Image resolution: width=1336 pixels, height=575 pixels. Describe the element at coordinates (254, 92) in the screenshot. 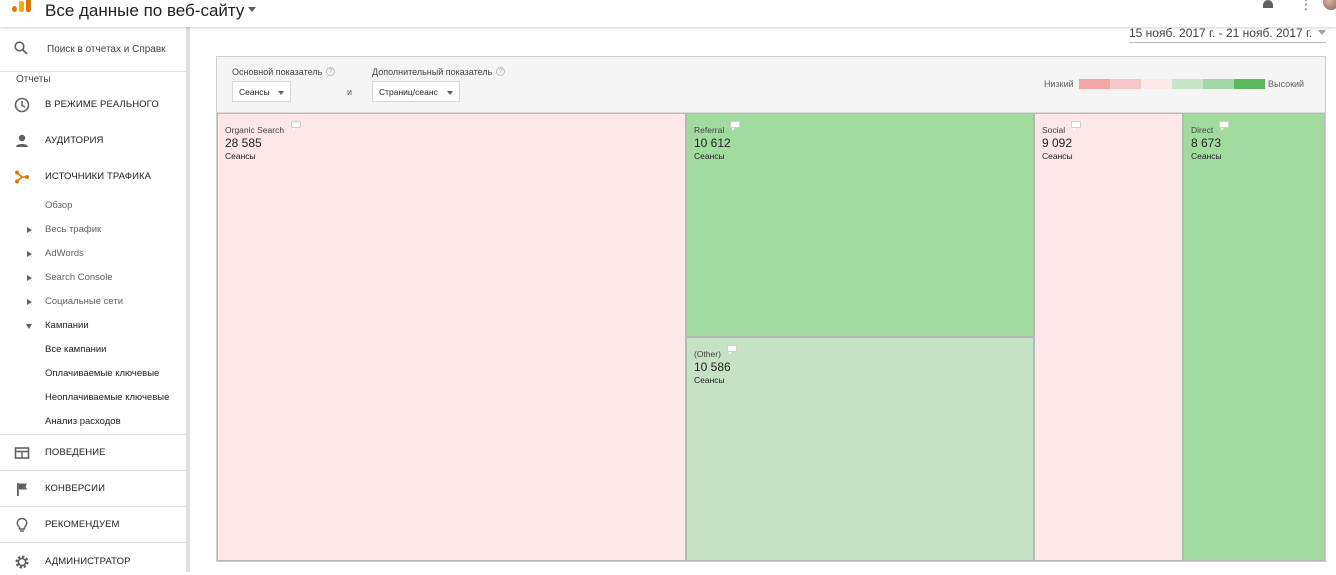

I see `primary-metric-value: Сеансы` at that location.